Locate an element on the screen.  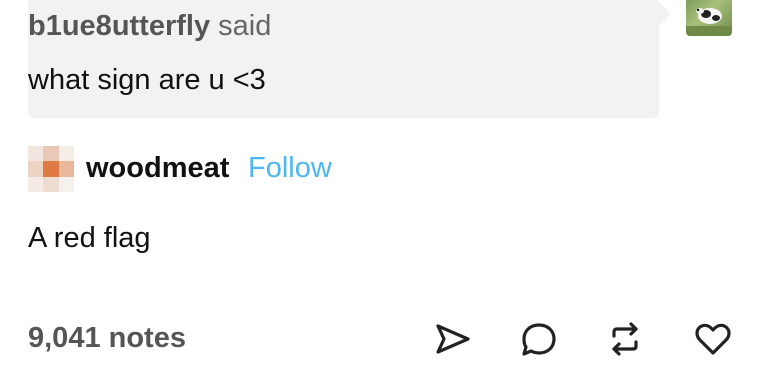
dog-avatar-image is located at coordinates (709, 22).